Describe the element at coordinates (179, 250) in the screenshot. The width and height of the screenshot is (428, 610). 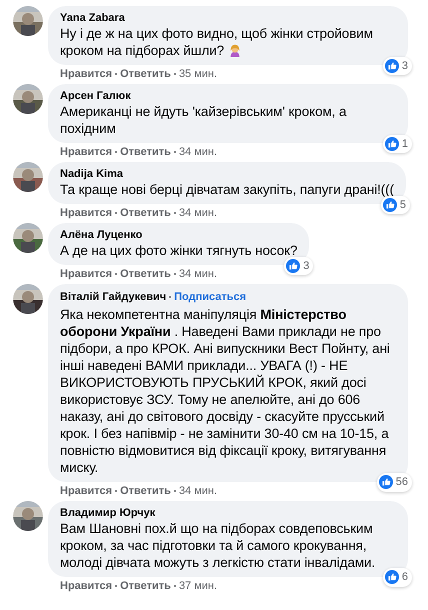
I see `comment-text: А де на цих фото жінки тягнуть носок?` at that location.